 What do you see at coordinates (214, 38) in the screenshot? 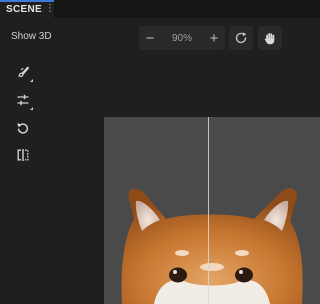
I see `zoom-in-icon: +` at bounding box center [214, 38].